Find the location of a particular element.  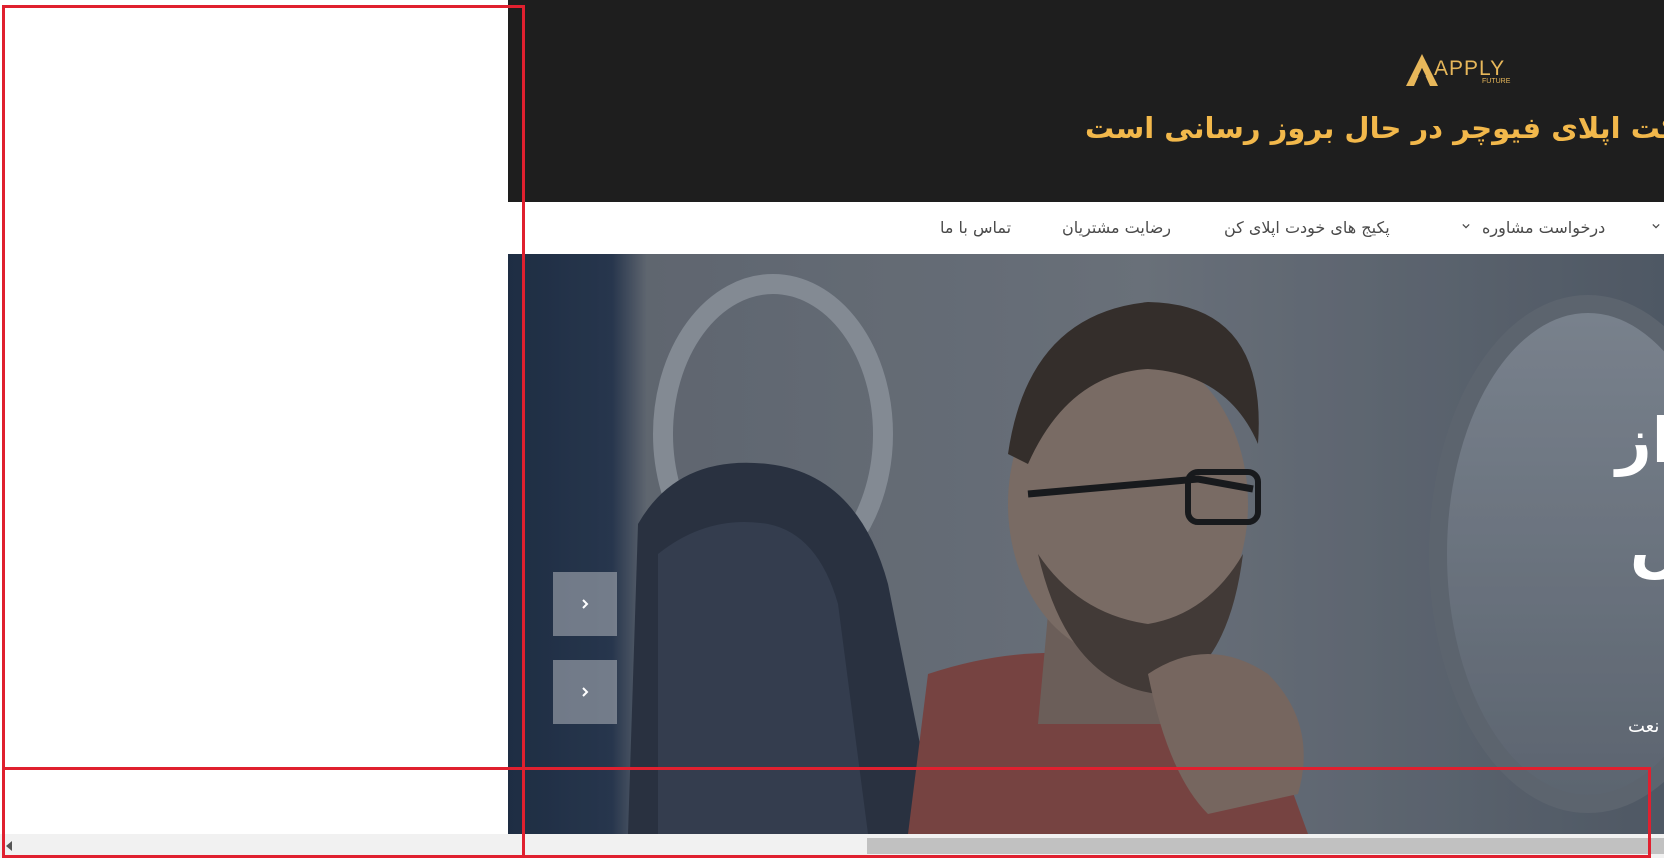

horizontal-scrollbar is located at coordinates (832, 846).